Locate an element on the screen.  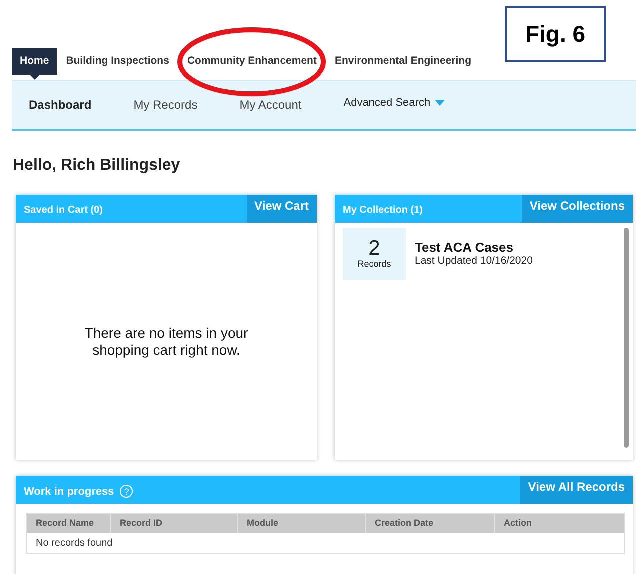
module-tab: Home is located at coordinates (35, 61).